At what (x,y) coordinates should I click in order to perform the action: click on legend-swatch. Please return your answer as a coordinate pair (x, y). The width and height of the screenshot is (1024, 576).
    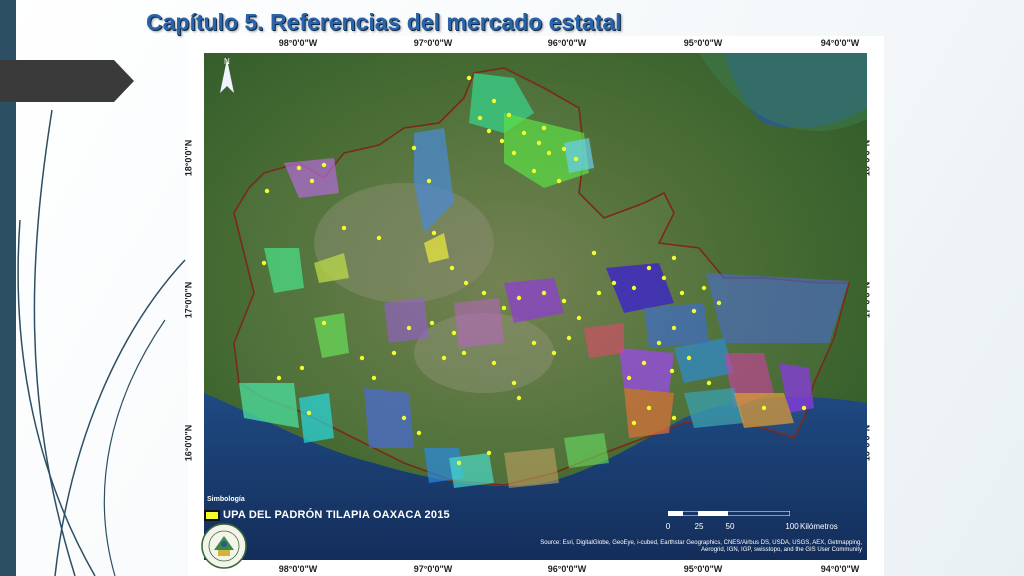
    Looking at the image, I should click on (212, 515).